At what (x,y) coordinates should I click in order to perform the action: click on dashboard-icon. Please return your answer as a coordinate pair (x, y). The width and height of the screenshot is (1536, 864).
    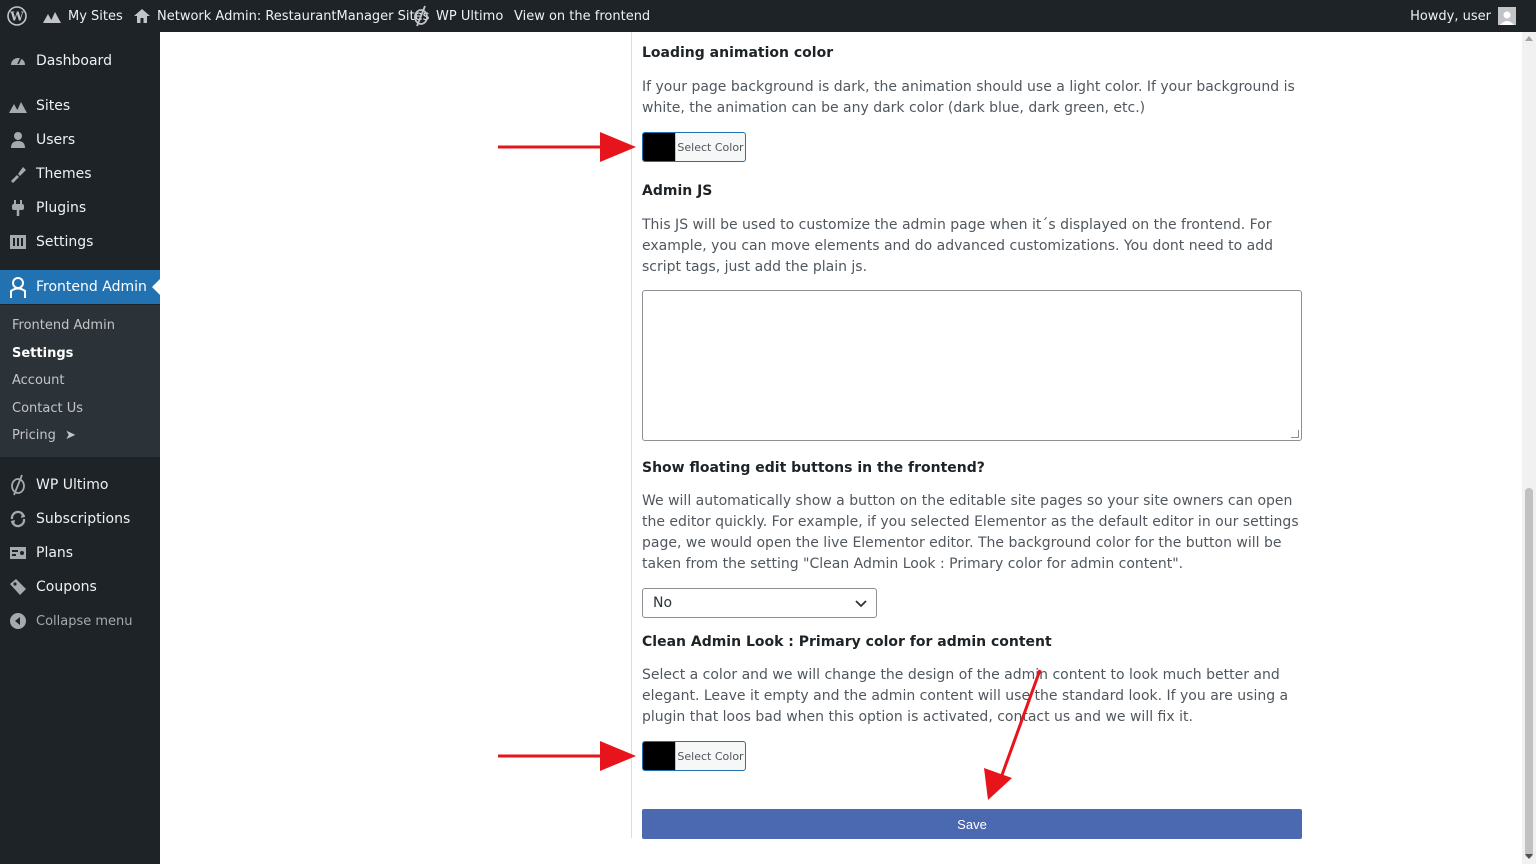
    Looking at the image, I should click on (18, 61).